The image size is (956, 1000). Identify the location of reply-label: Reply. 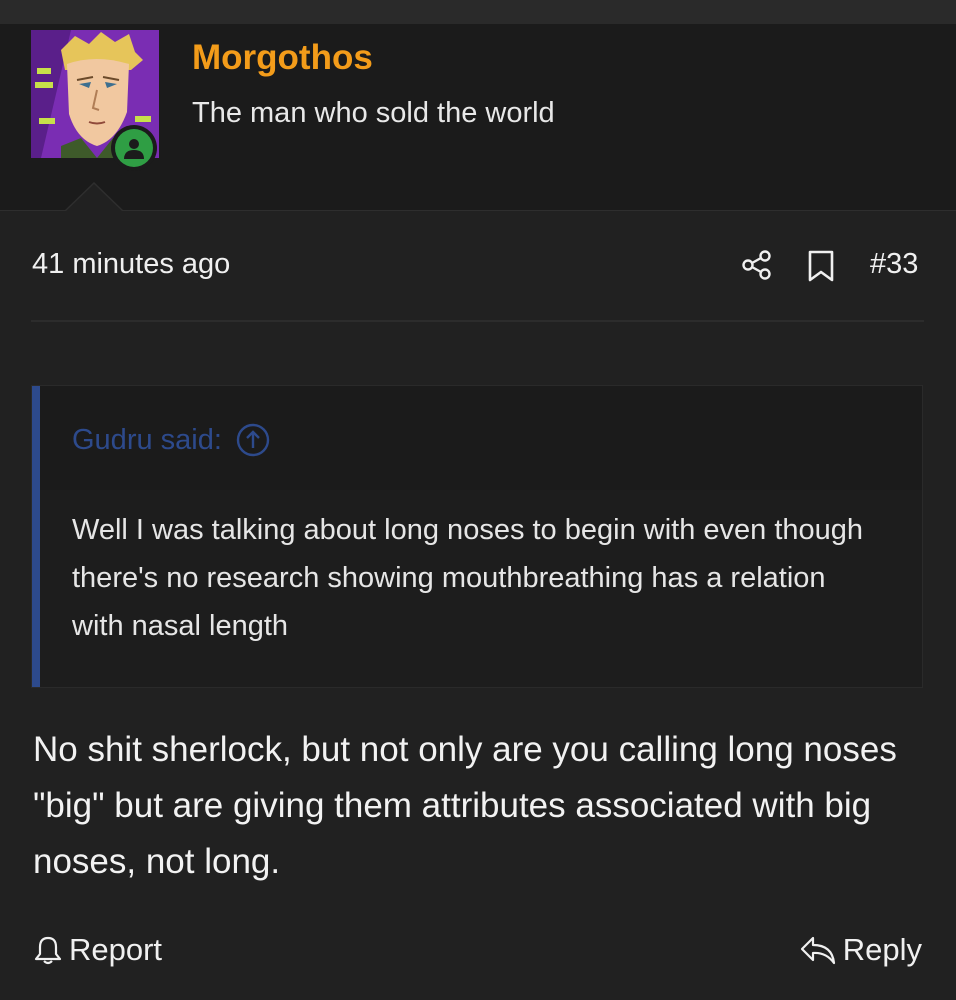
(882, 949).